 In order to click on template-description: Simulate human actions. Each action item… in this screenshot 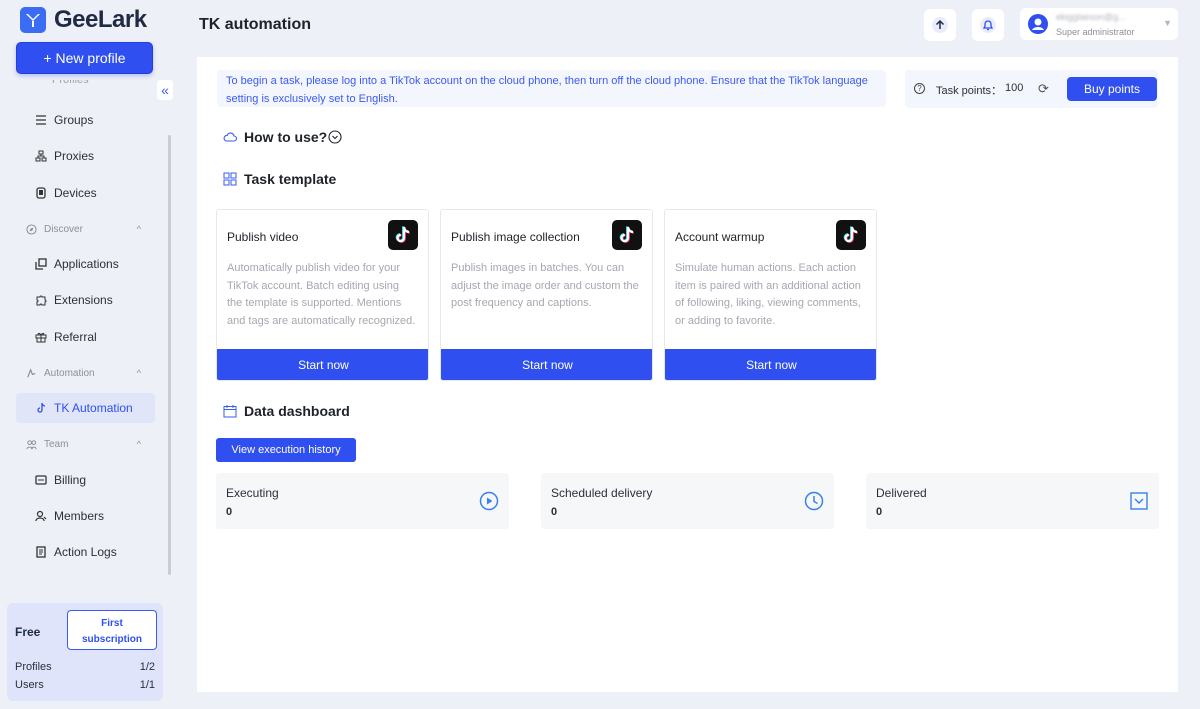, I will do `click(768, 294)`.